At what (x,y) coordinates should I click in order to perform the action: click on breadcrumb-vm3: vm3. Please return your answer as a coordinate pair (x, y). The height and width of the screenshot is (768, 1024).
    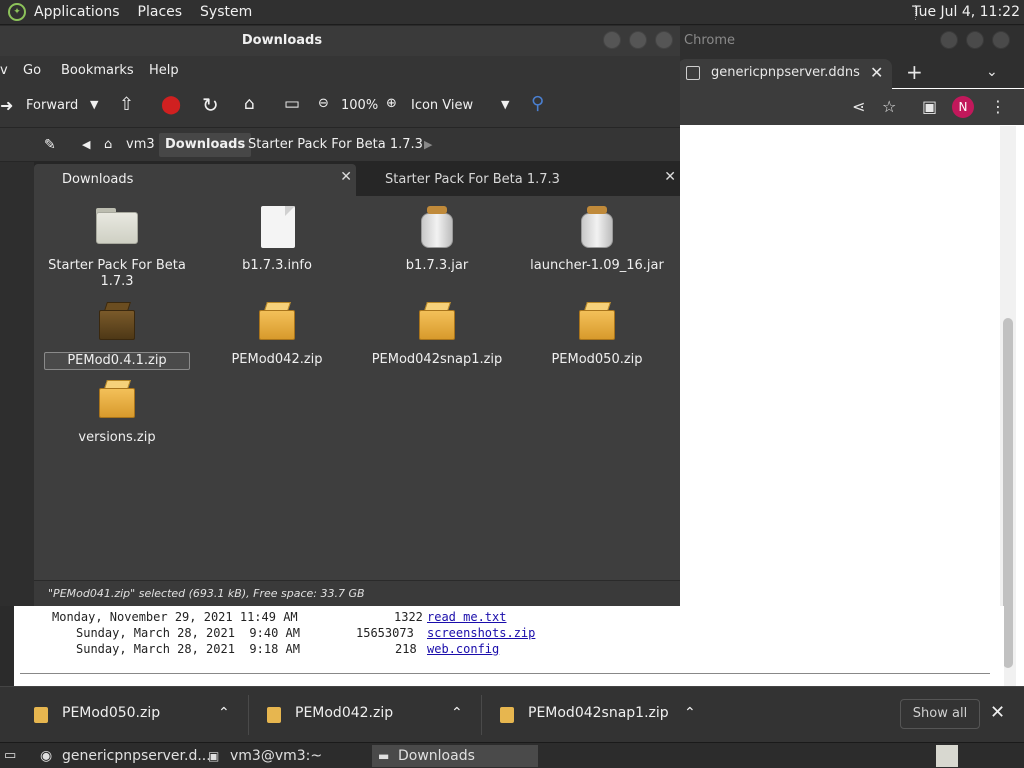
    Looking at the image, I should click on (140, 145).